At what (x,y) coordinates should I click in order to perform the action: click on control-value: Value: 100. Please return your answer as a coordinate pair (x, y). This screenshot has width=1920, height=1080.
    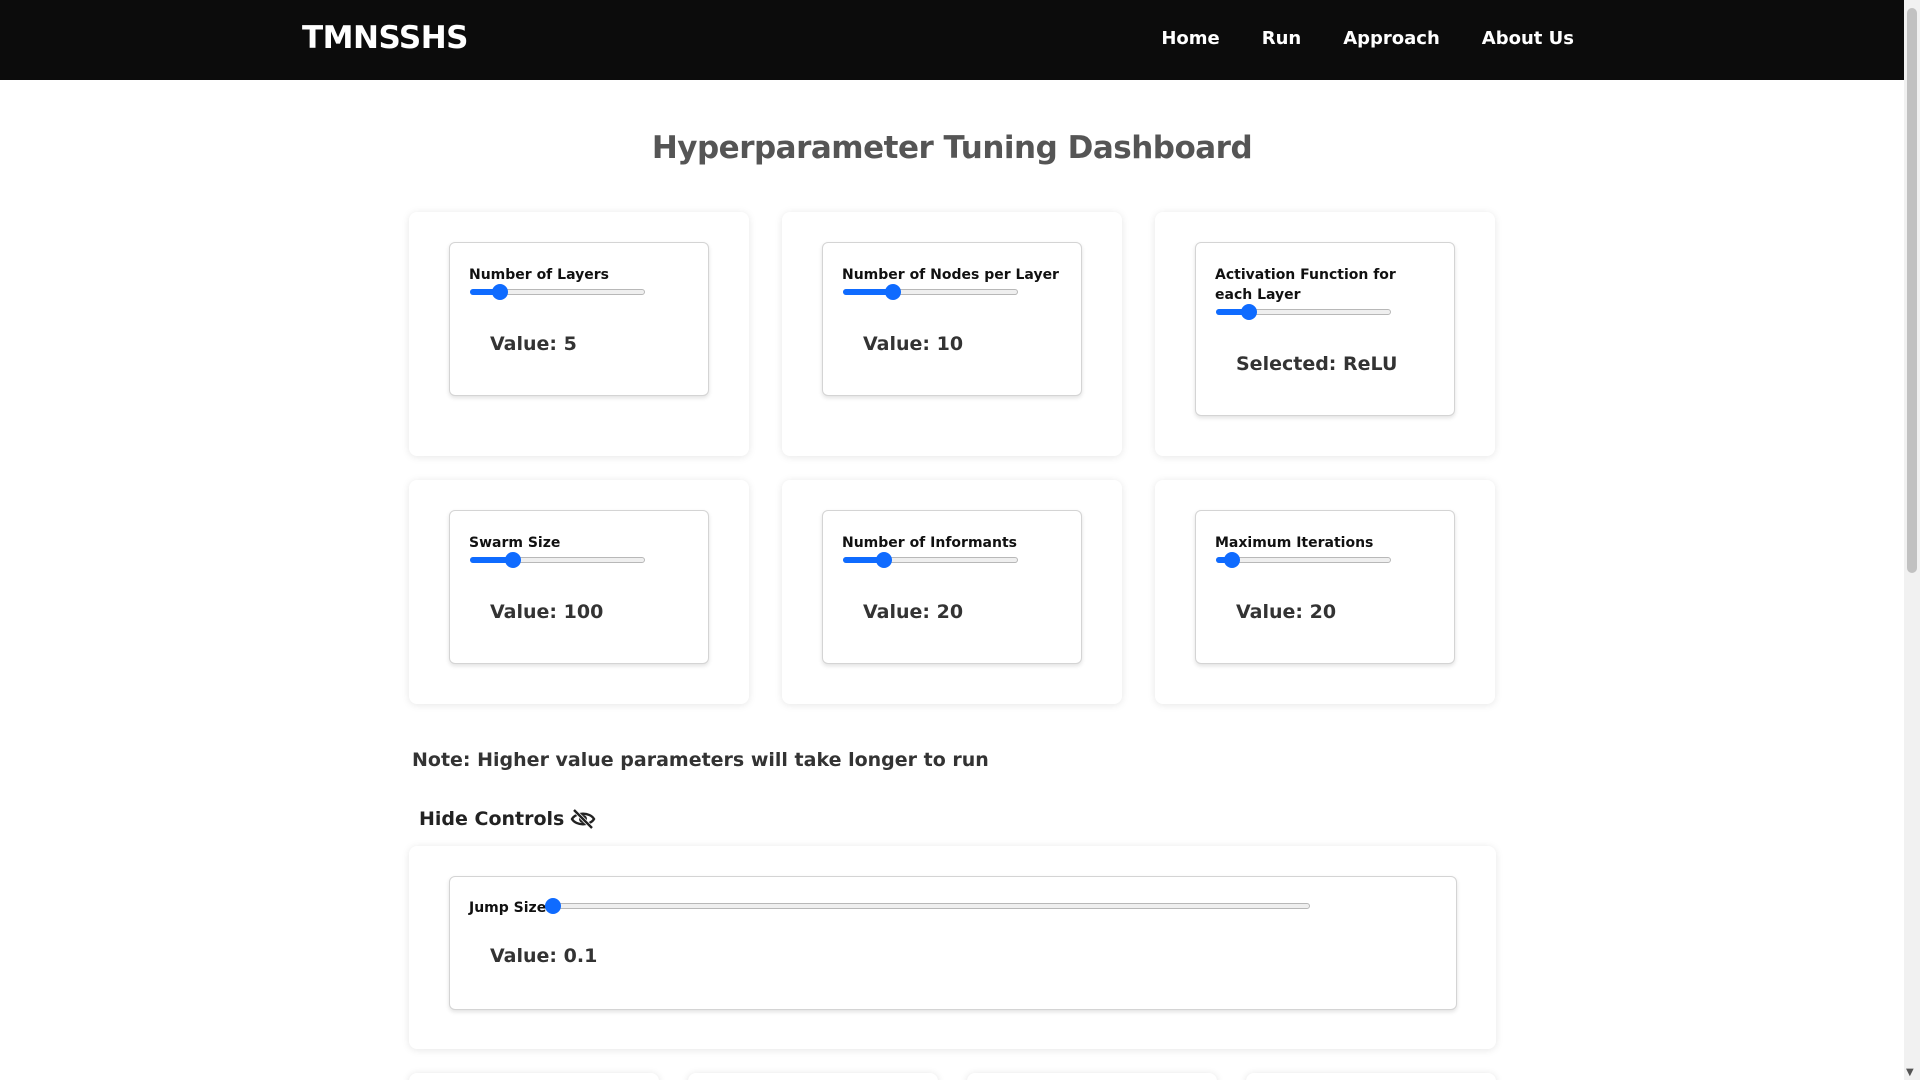
    Looking at the image, I should click on (547, 612).